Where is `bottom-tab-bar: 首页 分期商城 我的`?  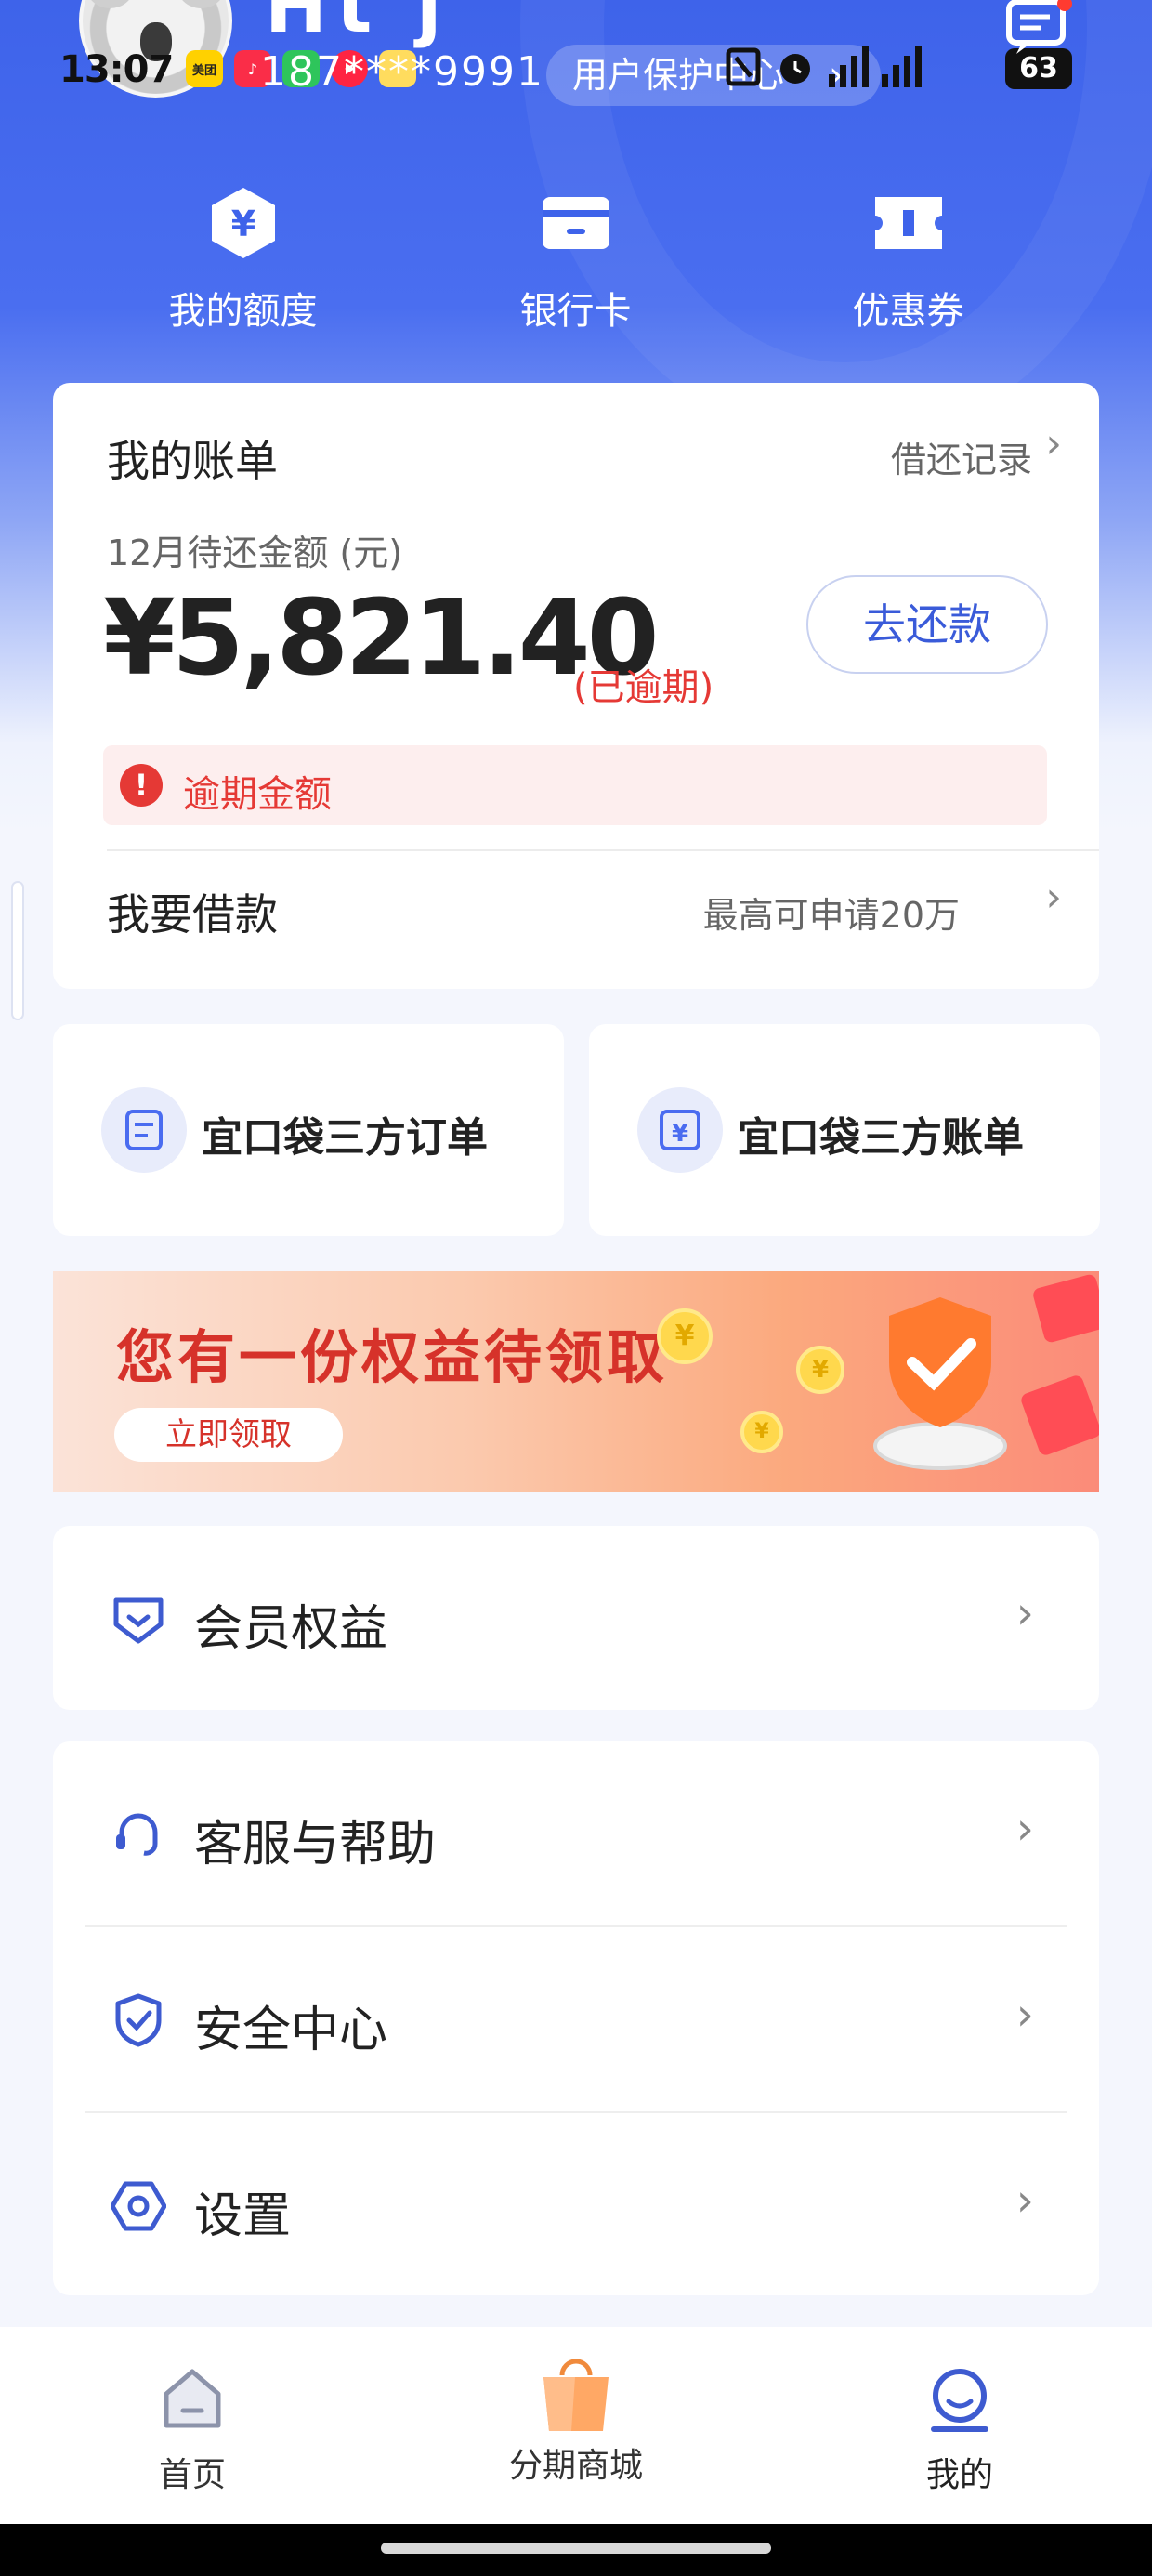 bottom-tab-bar: 首页 分期商城 我的 is located at coordinates (576, 2425).